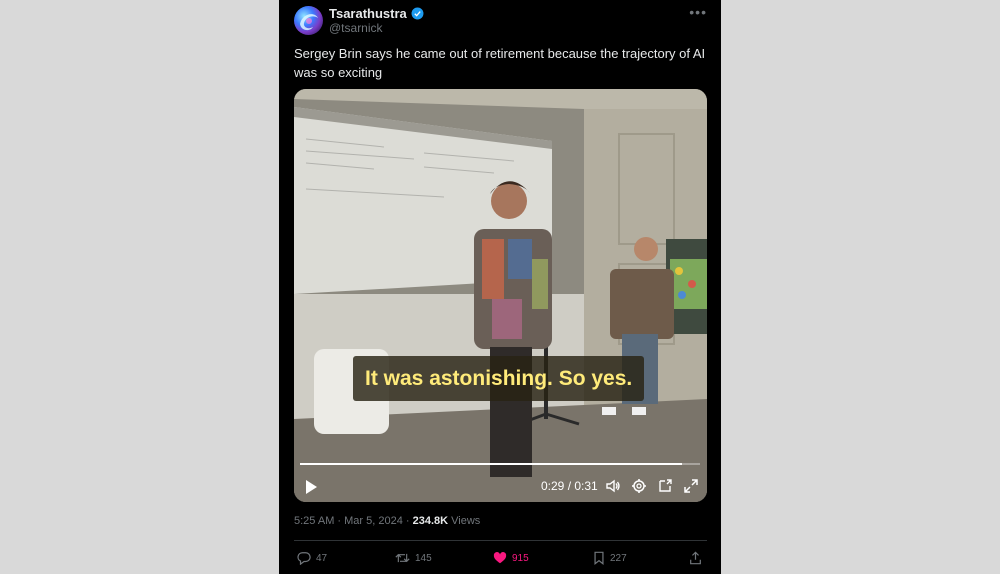  I want to click on reply-icon, so click(304, 558).